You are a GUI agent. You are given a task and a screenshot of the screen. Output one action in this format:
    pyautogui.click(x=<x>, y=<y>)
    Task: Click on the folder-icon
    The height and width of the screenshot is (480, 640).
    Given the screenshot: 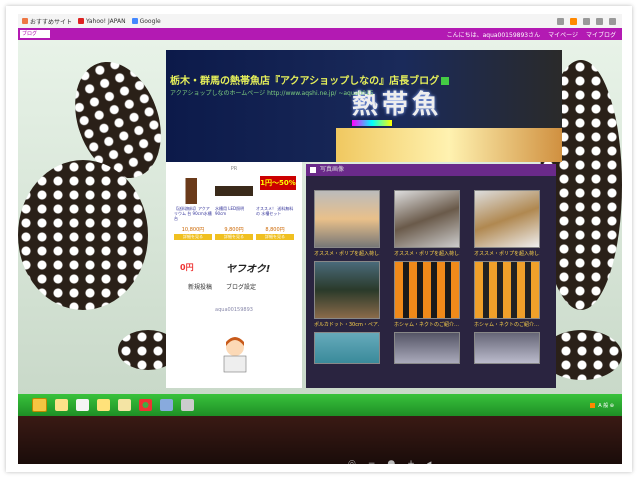 What is the action you would take?
    pyautogui.click(x=61, y=405)
    